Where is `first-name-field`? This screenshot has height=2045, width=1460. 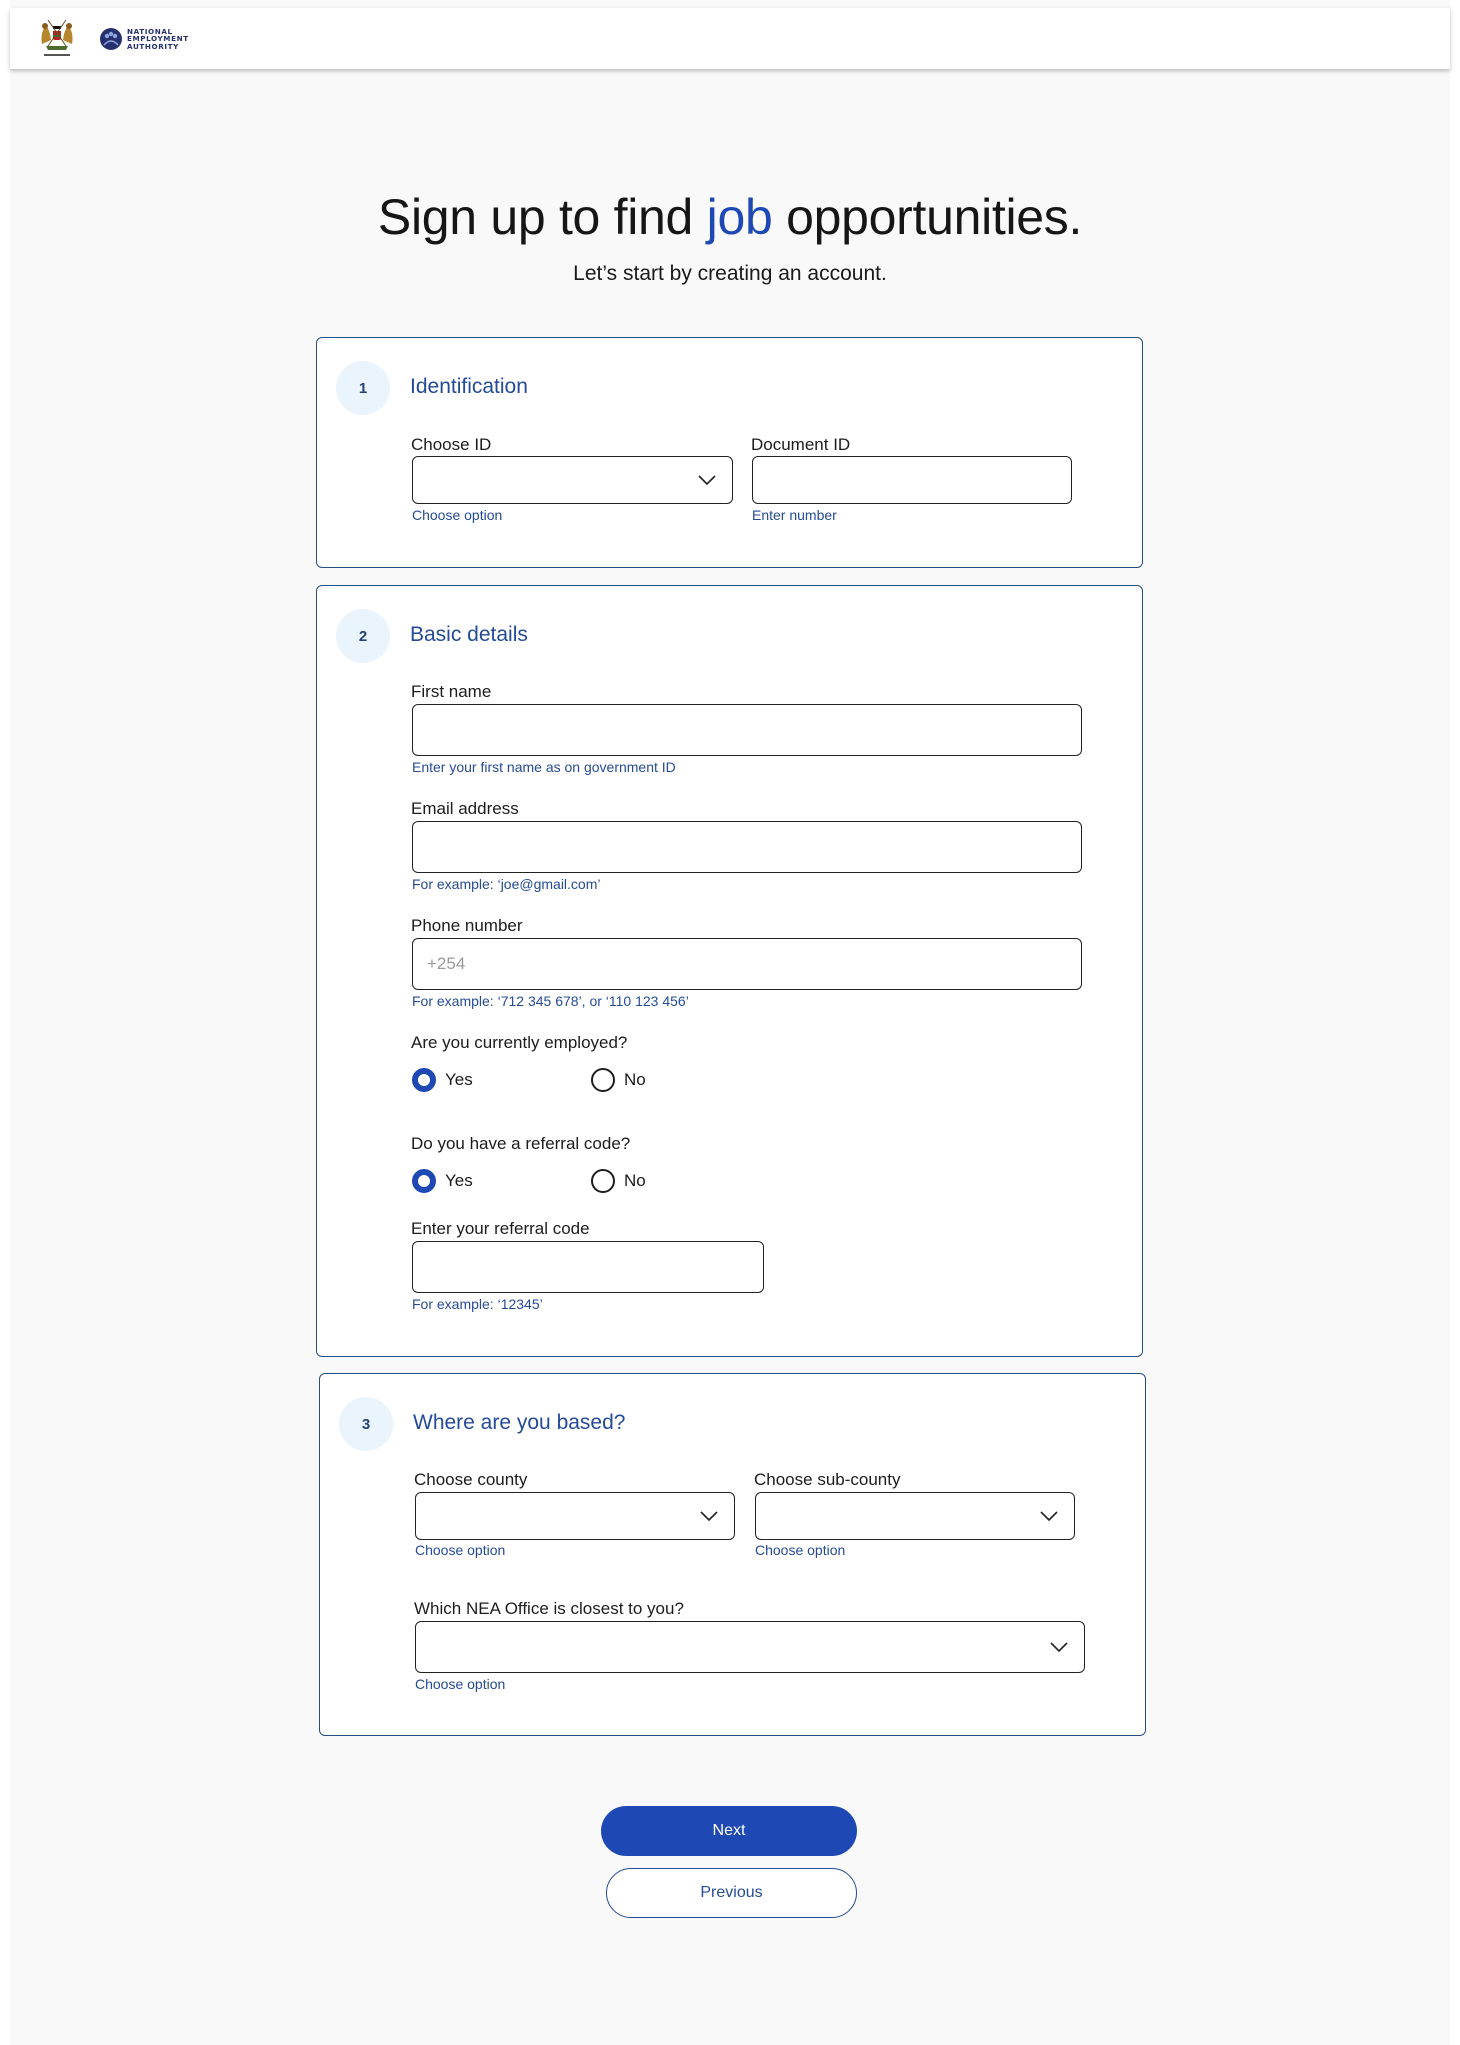 first-name-field is located at coordinates (747, 730).